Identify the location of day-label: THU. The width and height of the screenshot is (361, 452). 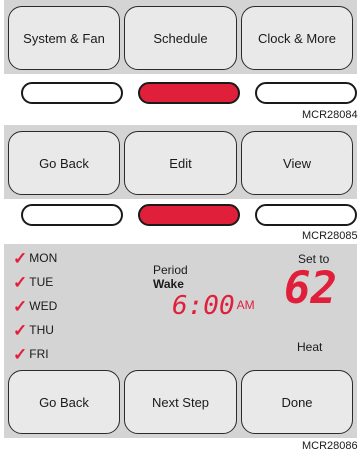
(41, 330).